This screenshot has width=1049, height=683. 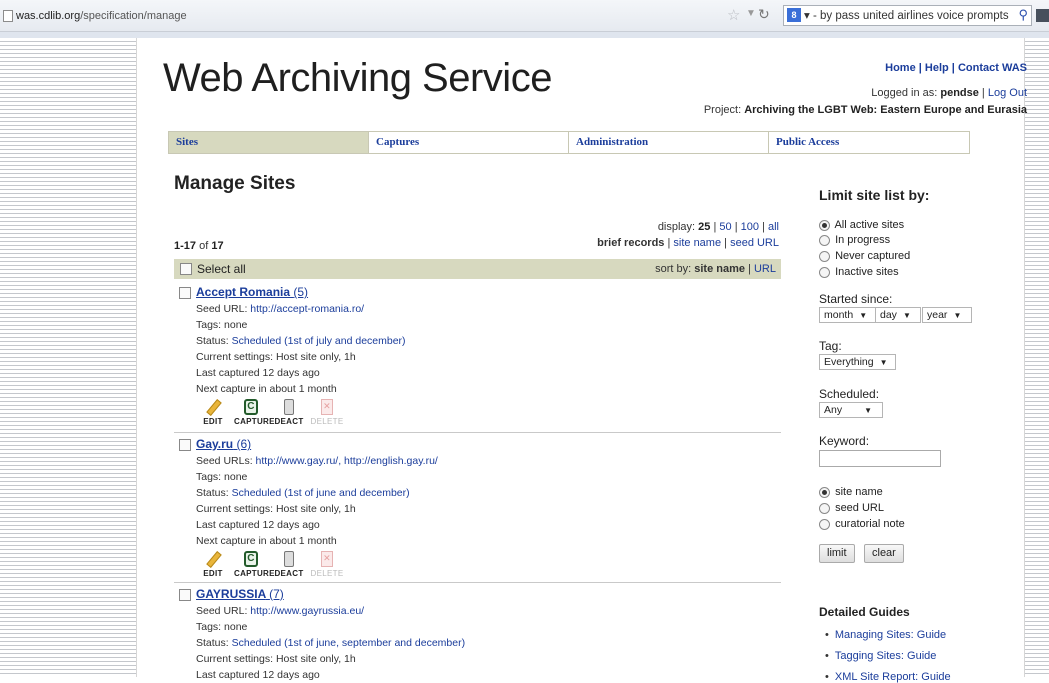 I want to click on next-capture-line: Next capture in about 1 month, so click(x=266, y=389).